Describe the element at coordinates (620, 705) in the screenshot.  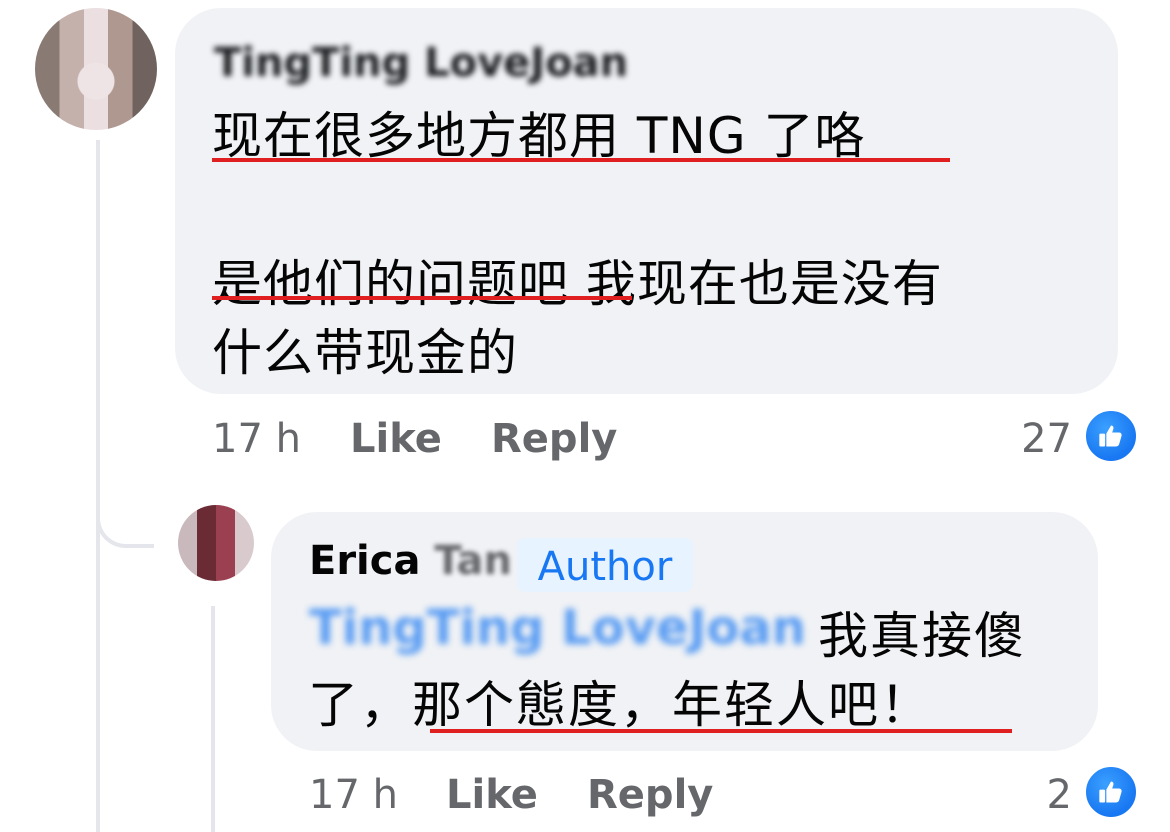
I see `reply-text-line: 了，那个態度，年轻人吧！` at that location.